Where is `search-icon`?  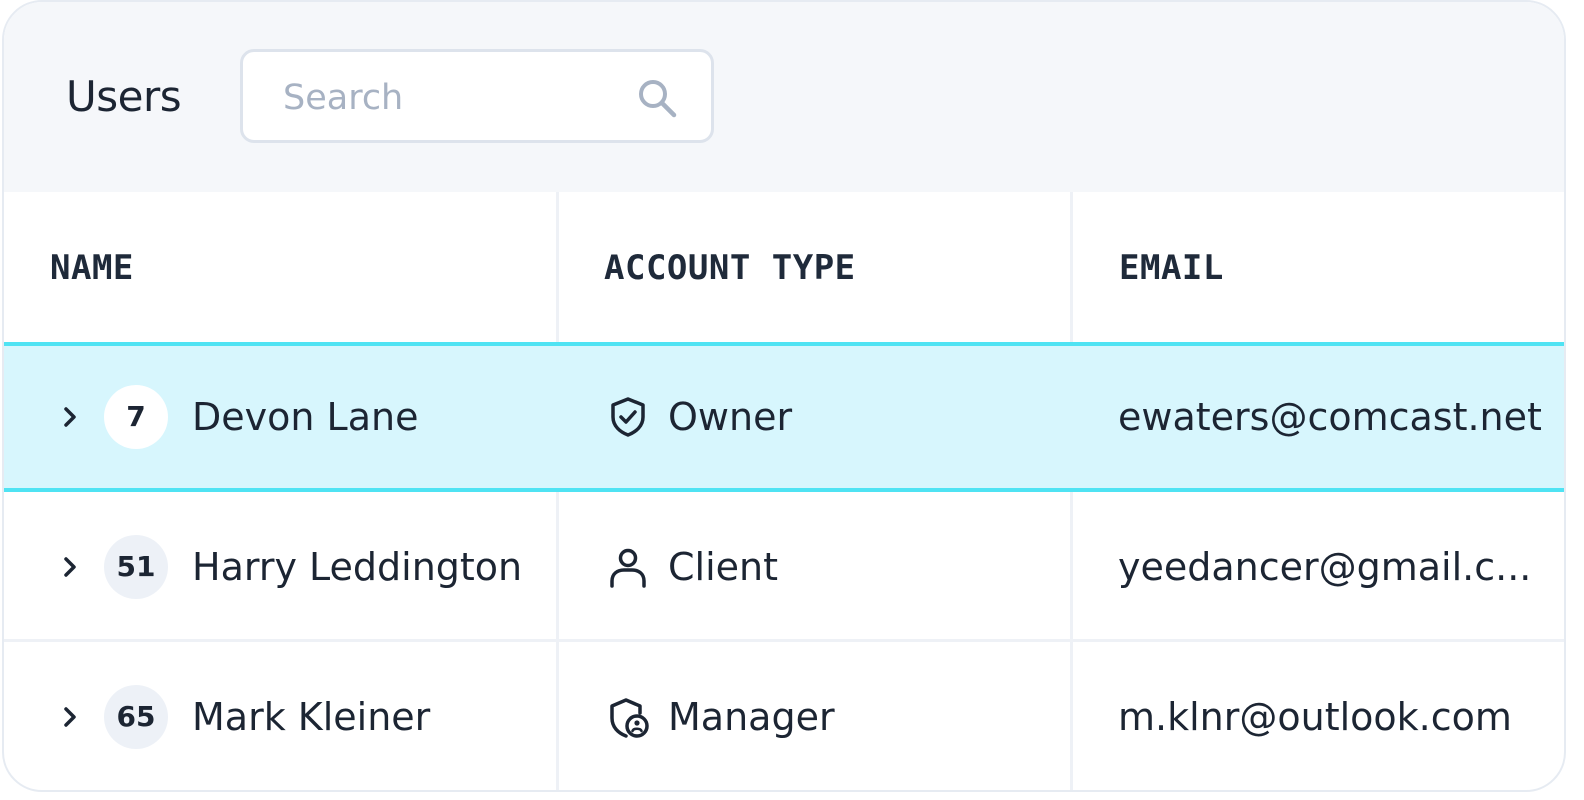 search-icon is located at coordinates (657, 98).